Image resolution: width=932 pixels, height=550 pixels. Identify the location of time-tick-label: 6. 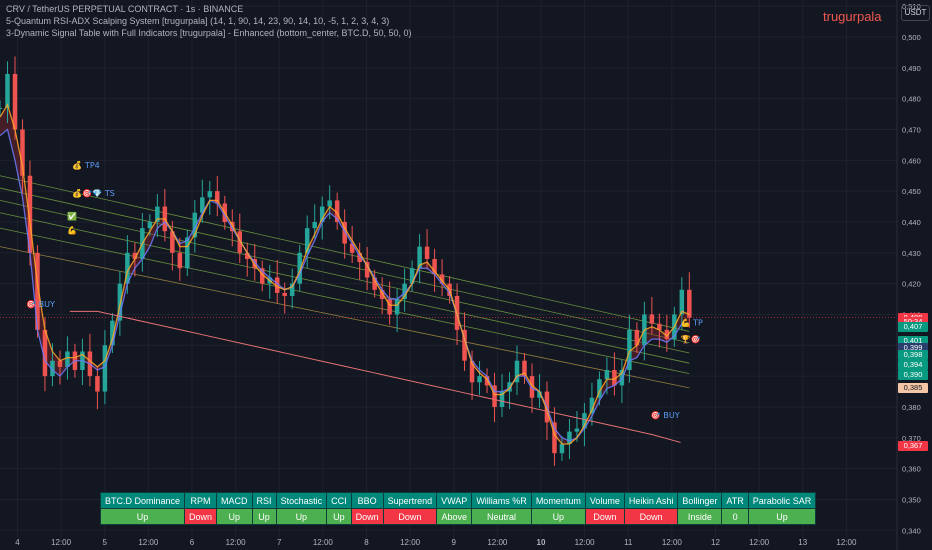
(192, 542).